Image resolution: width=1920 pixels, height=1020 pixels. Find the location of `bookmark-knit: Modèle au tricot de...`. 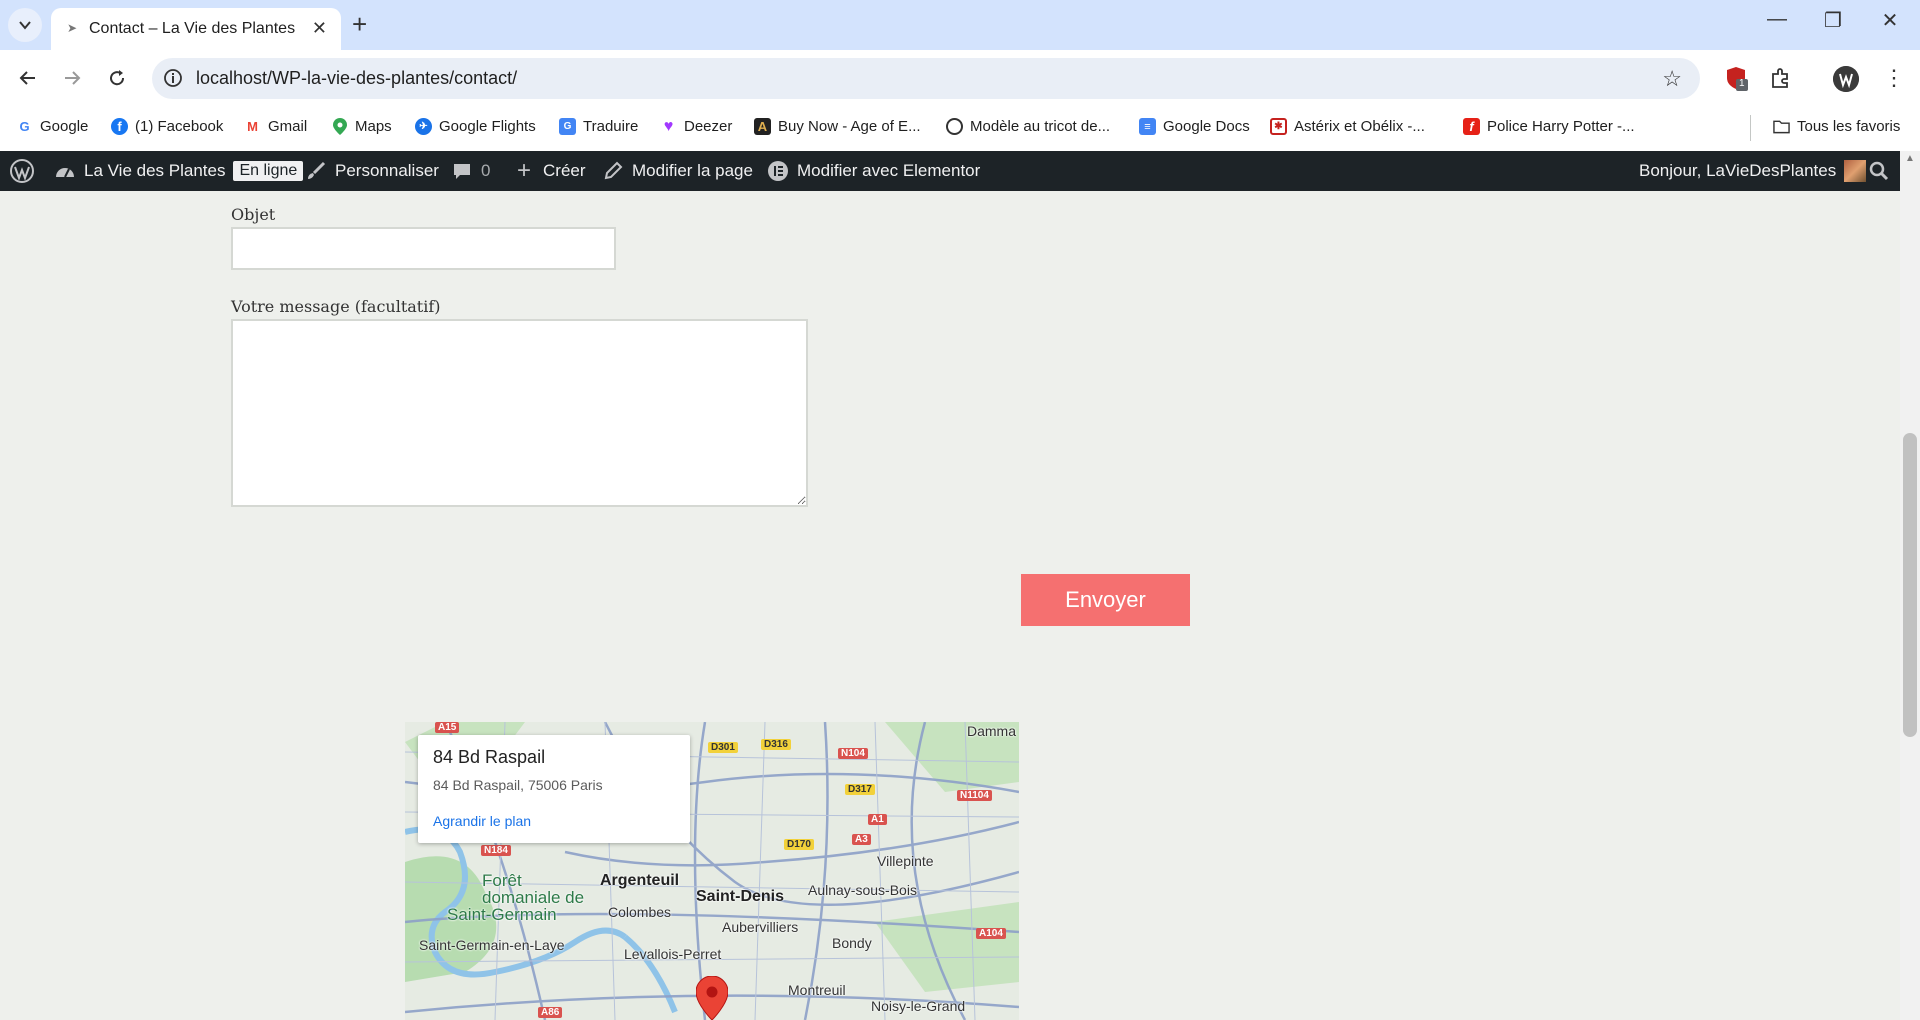

bookmark-knit: Modèle au tricot de... is located at coordinates (1028, 126).